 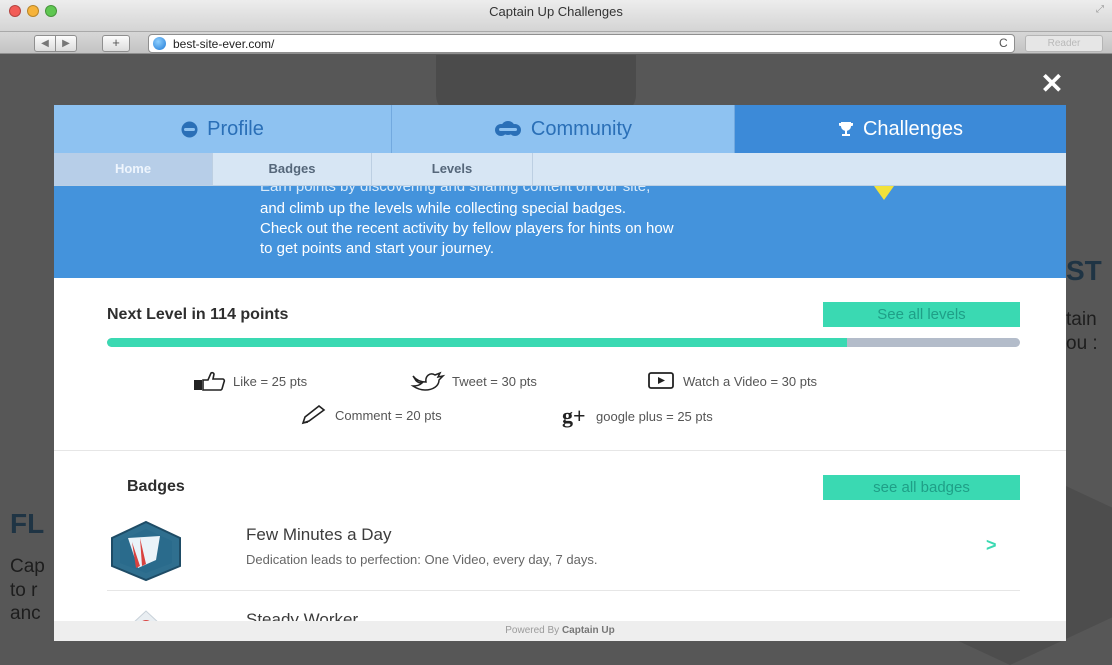 What do you see at coordinates (884, 193) in the screenshot?
I see `flag-icon` at bounding box center [884, 193].